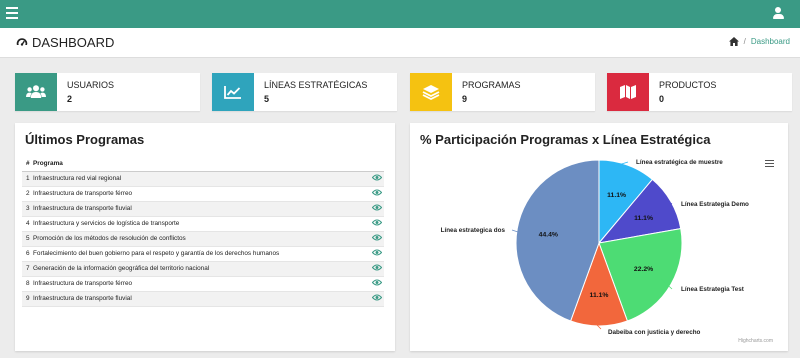 The height and width of the screenshot is (358, 800). What do you see at coordinates (699, 92) in the screenshot?
I see `stat-box-productos: PRODUCTOS 0` at bounding box center [699, 92].